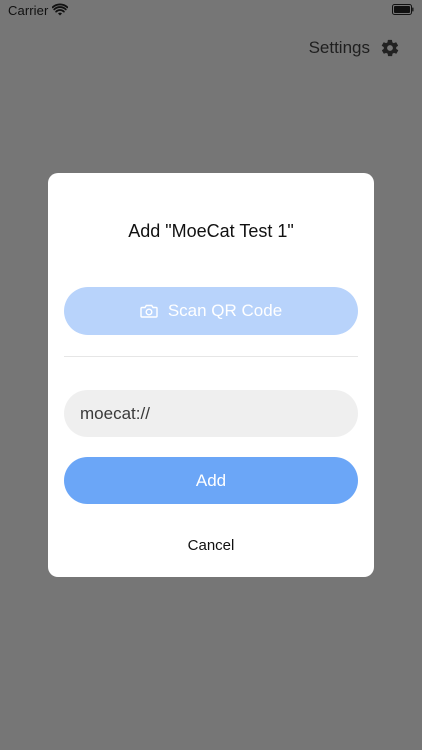 The height and width of the screenshot is (750, 422). What do you see at coordinates (390, 48) in the screenshot?
I see `gear-icon` at bounding box center [390, 48].